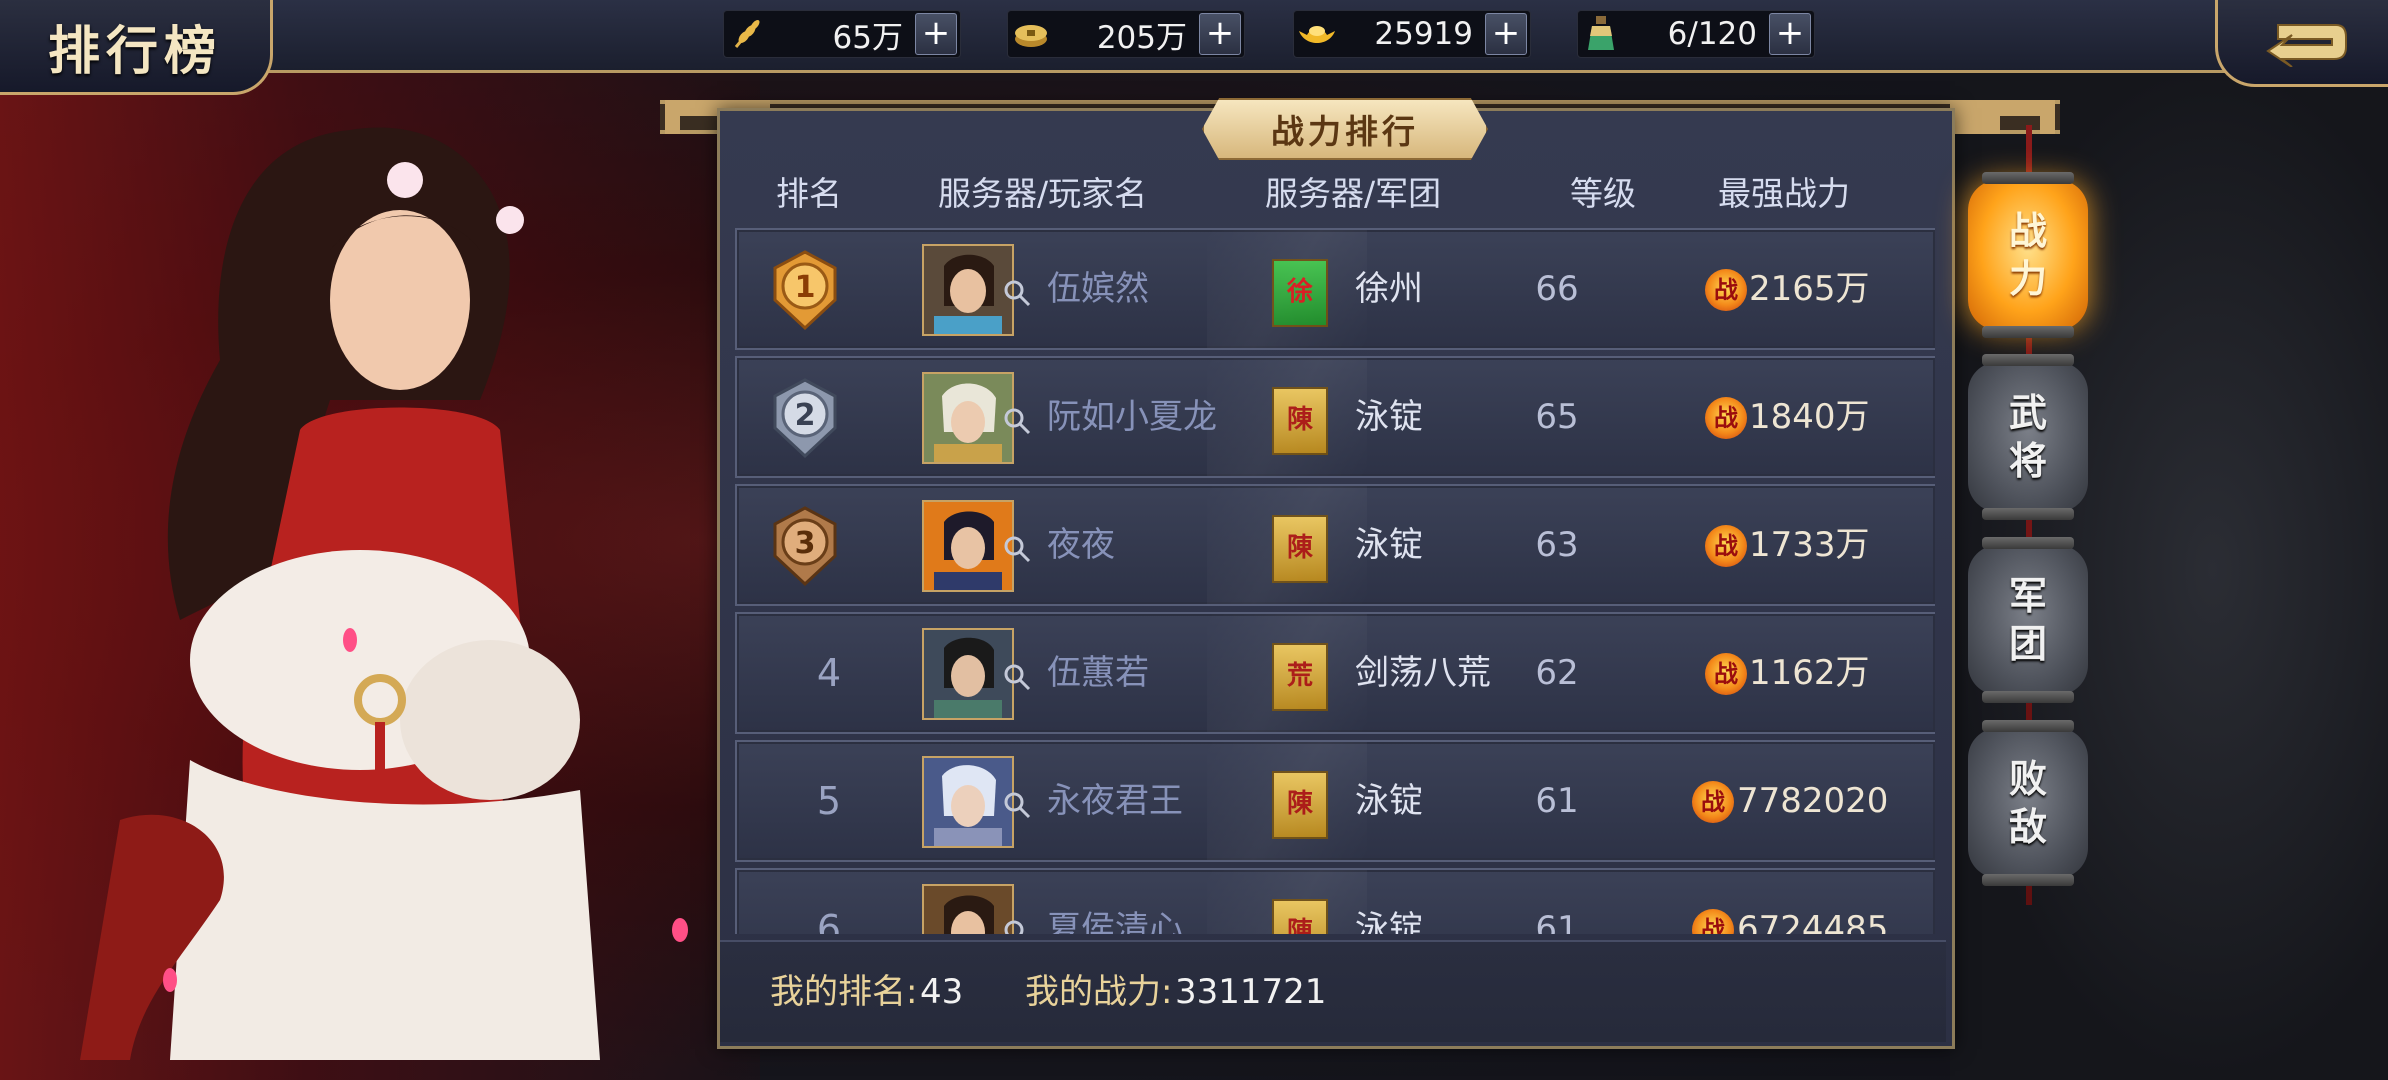  What do you see at coordinates (1506, 34) in the screenshot?
I see `add-ingot-button: +` at bounding box center [1506, 34].